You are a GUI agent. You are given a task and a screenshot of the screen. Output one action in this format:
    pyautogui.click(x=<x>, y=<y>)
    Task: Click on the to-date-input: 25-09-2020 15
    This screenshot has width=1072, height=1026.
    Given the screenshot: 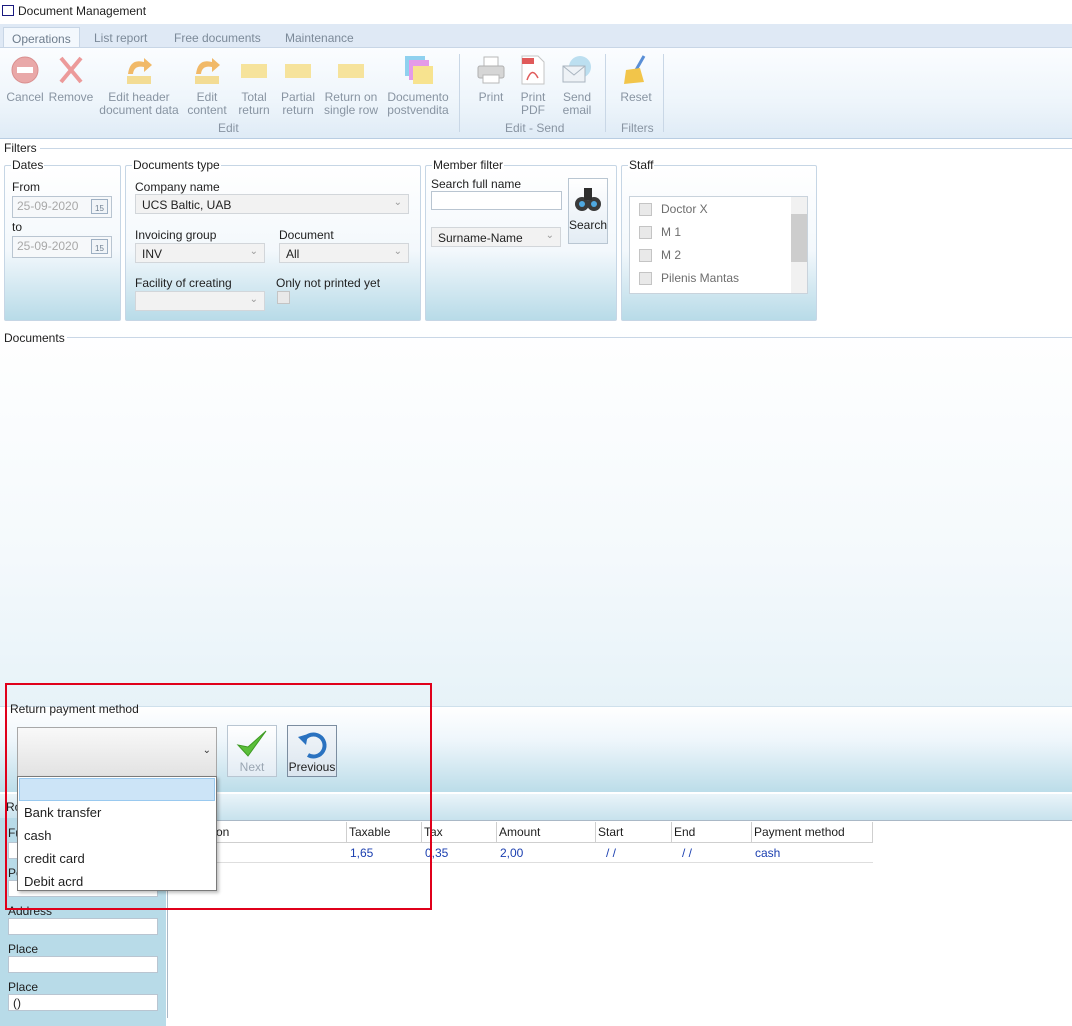 What is the action you would take?
    pyautogui.click(x=62, y=247)
    